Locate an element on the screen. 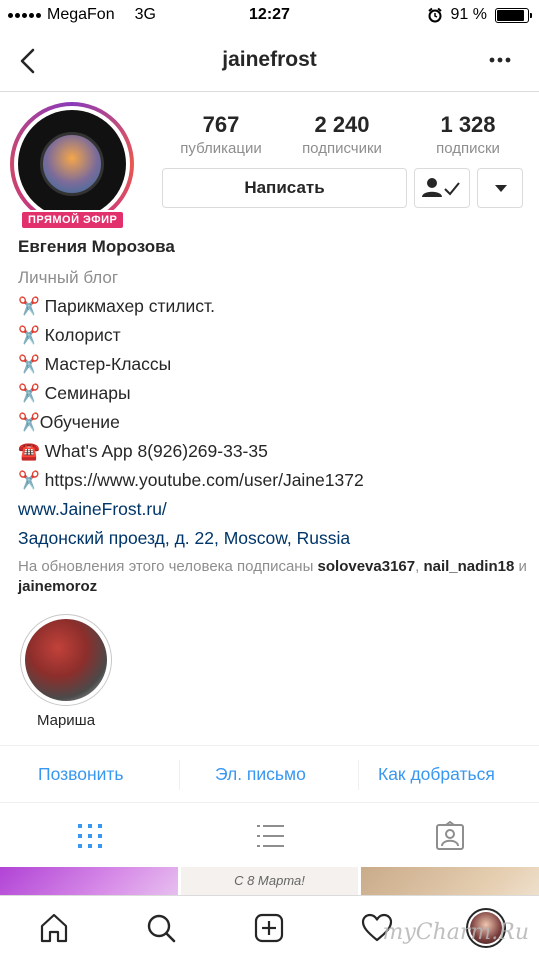  avatar-image is located at coordinates (72, 164).